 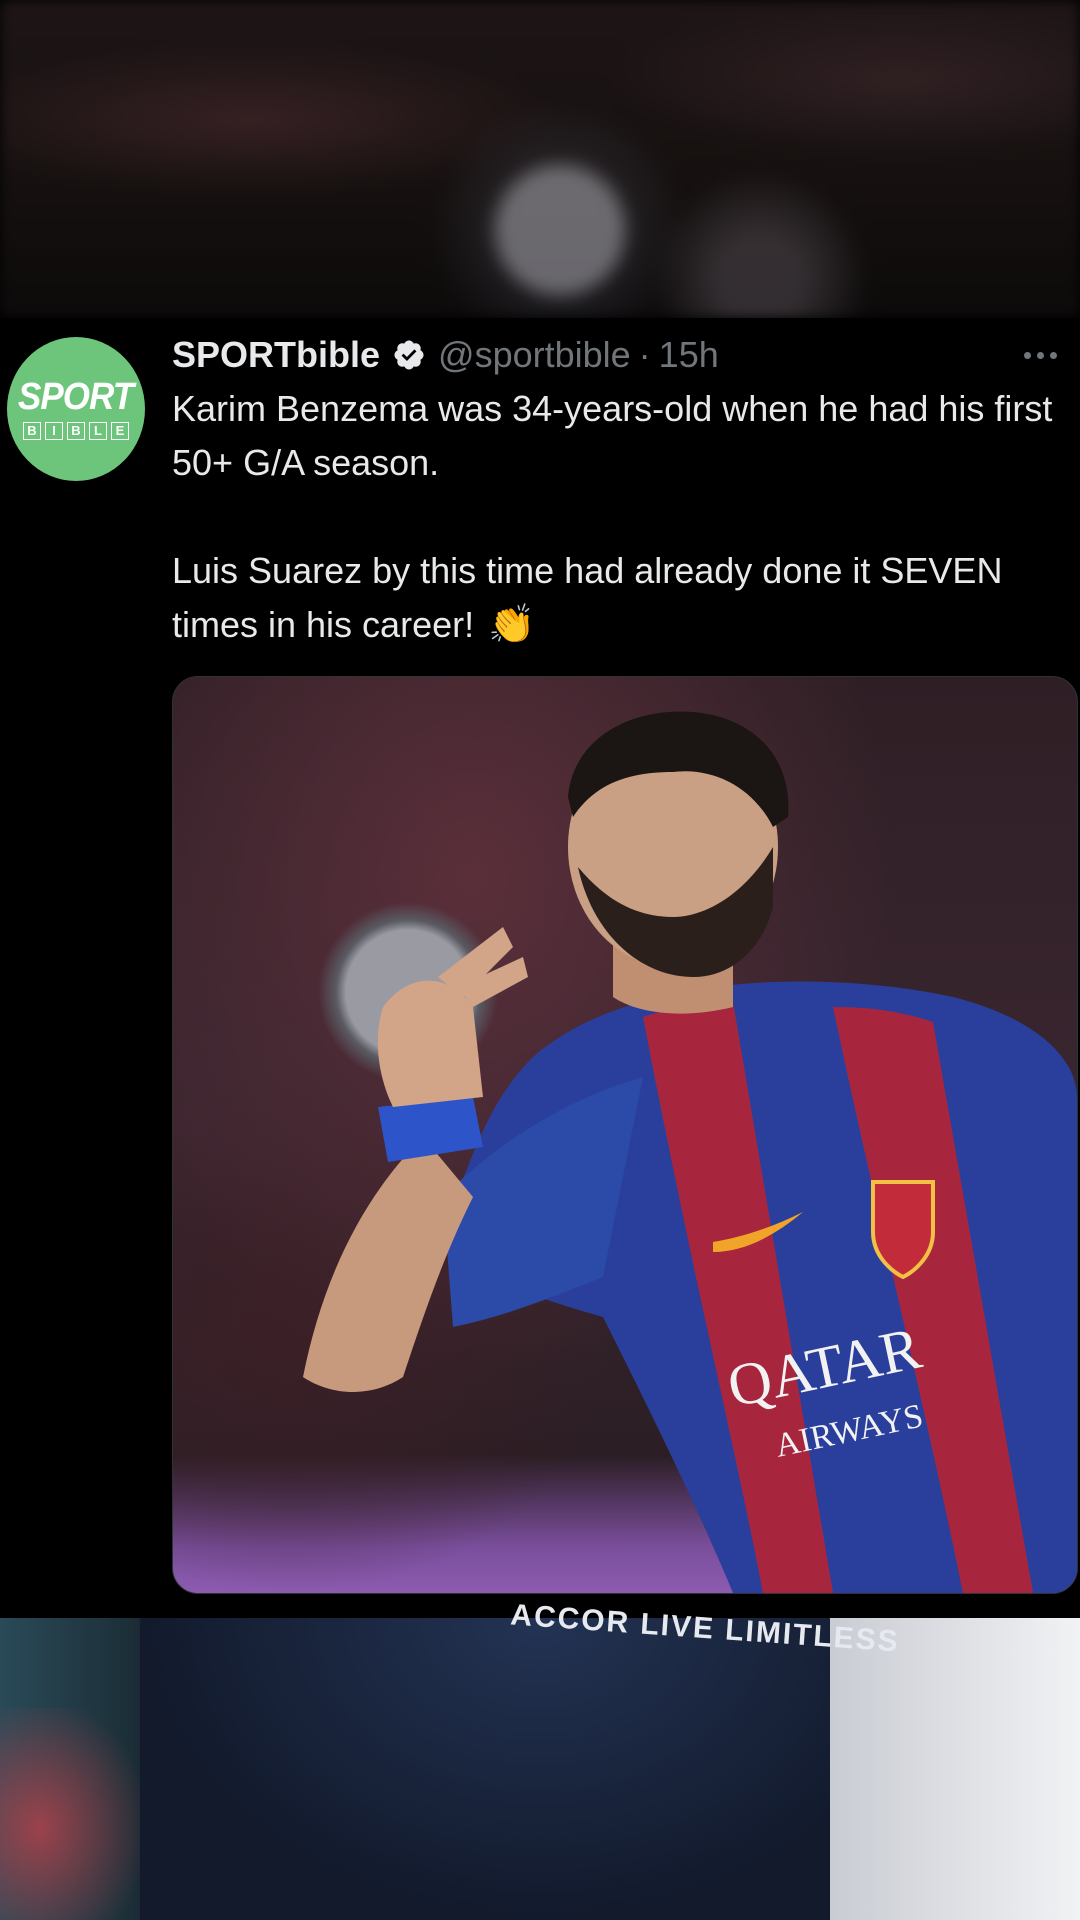 I want to click on user-handle: @sportbible, so click(x=534, y=355).